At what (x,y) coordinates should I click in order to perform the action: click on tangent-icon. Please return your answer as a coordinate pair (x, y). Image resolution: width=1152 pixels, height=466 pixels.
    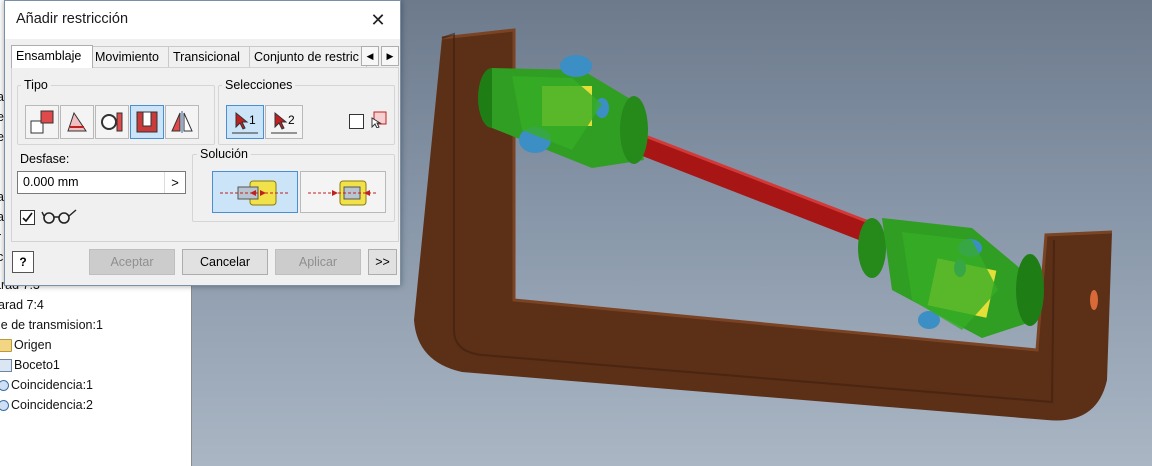
    Looking at the image, I should click on (112, 122).